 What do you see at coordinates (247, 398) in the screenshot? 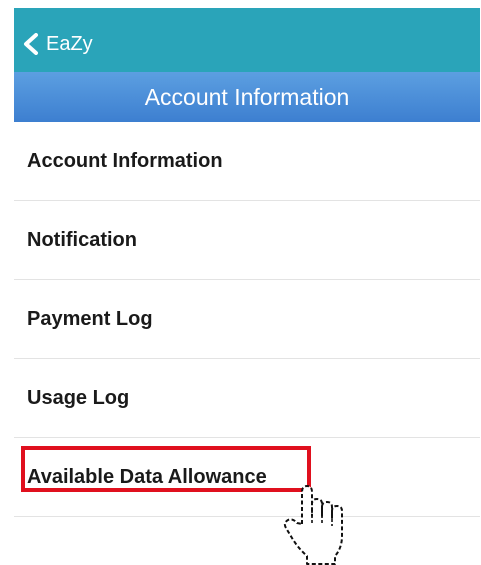
I see `menu-item-usage-log: Usage Log` at bounding box center [247, 398].